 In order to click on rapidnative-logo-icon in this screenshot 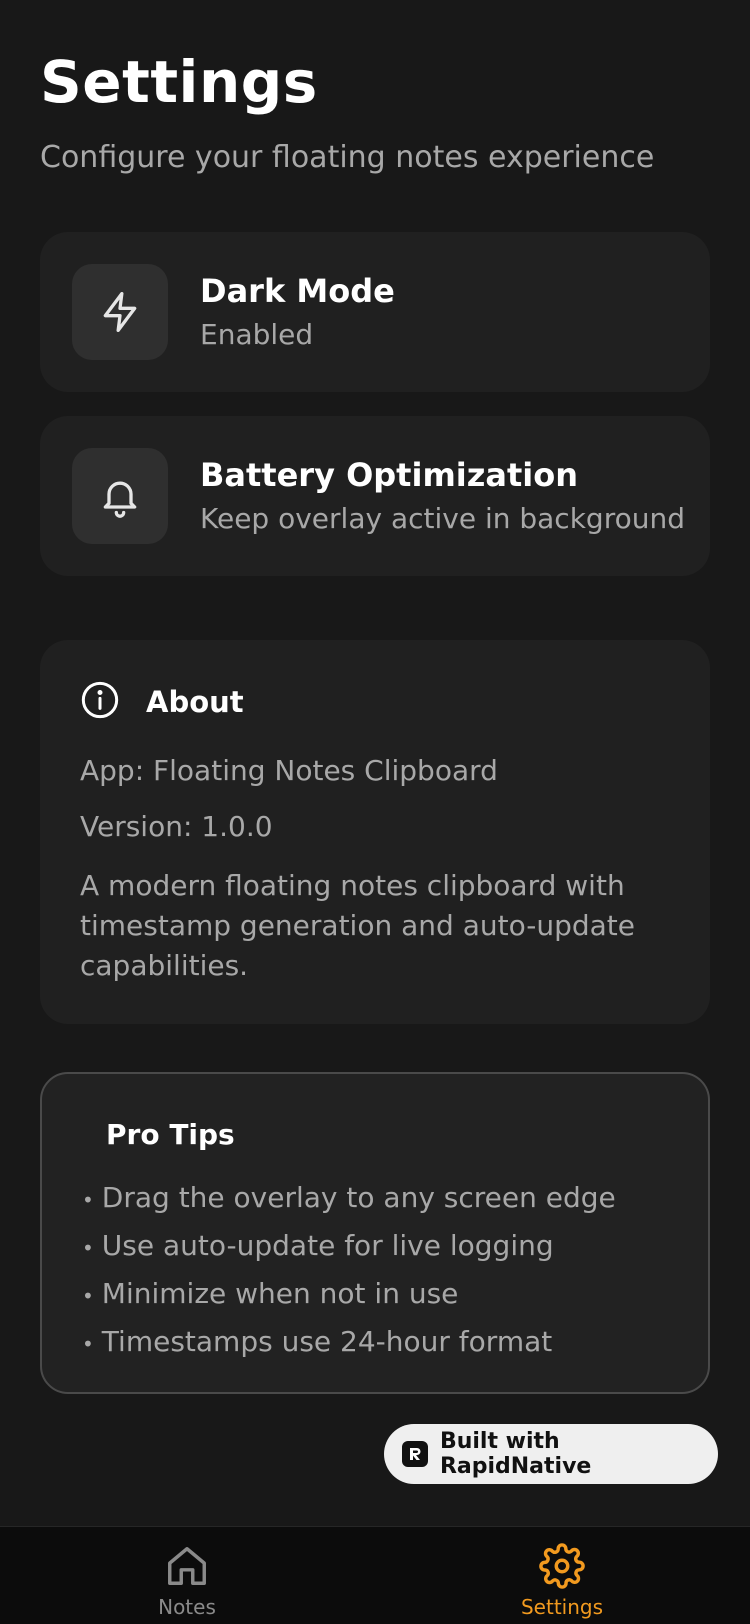, I will do `click(415, 1454)`.